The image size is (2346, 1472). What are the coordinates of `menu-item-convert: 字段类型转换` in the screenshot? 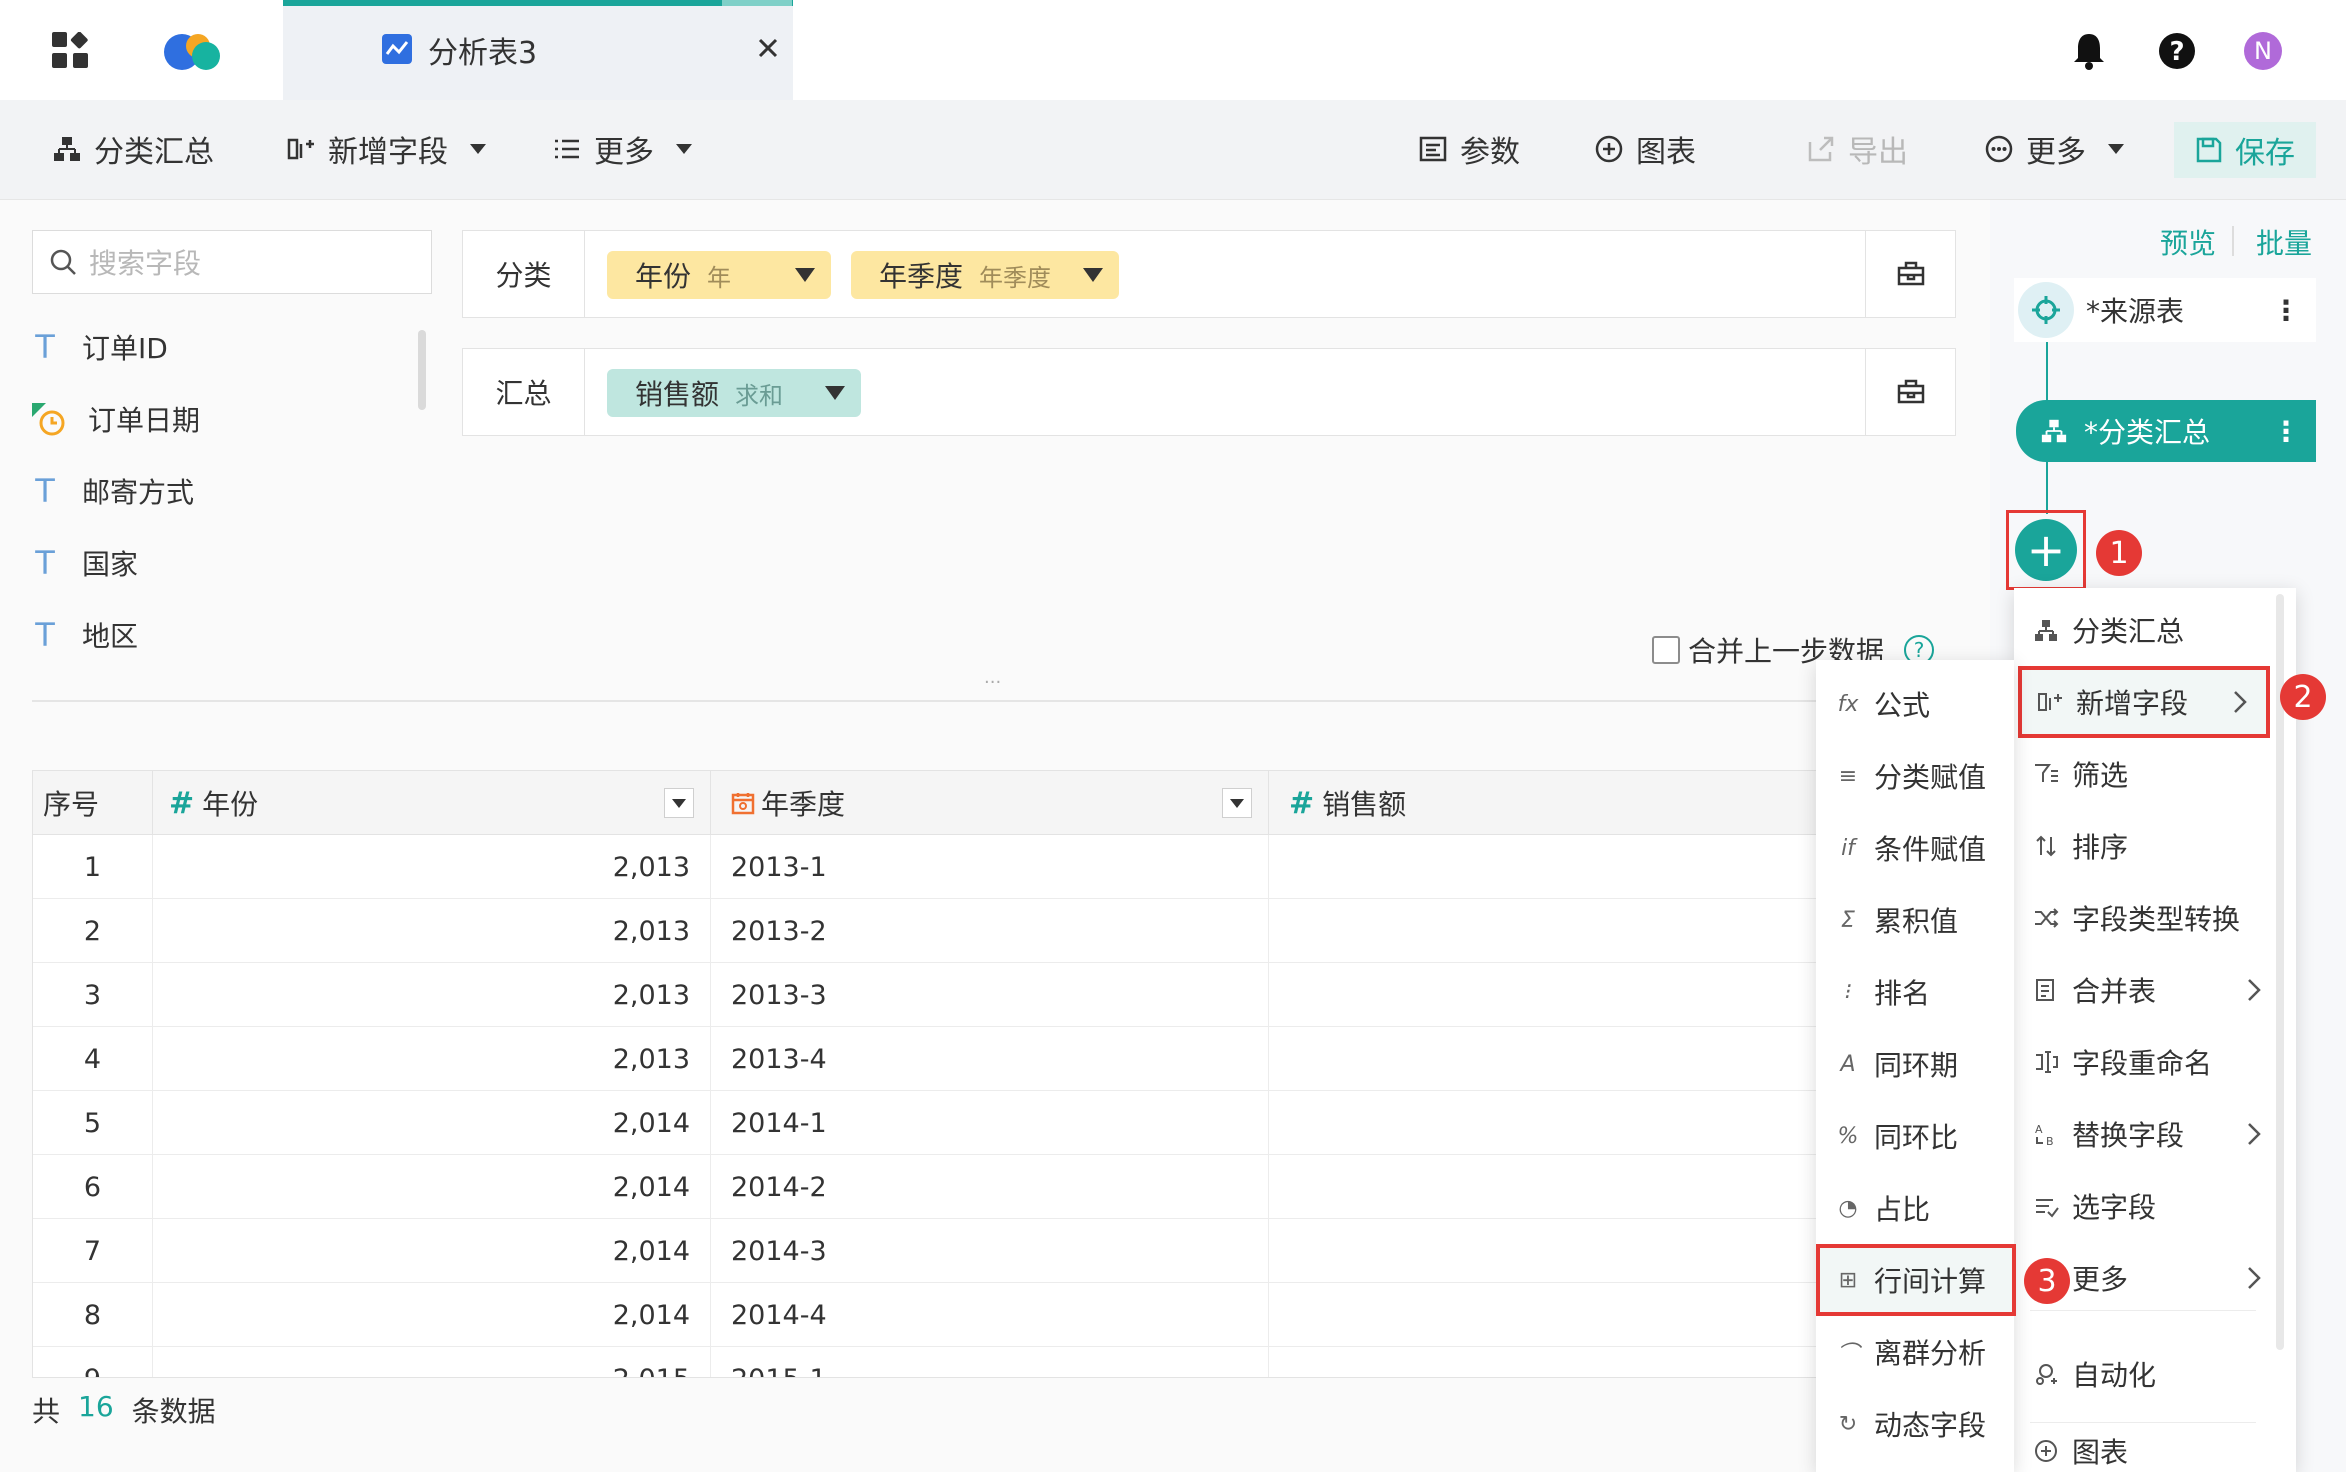 It's located at (2149, 918).